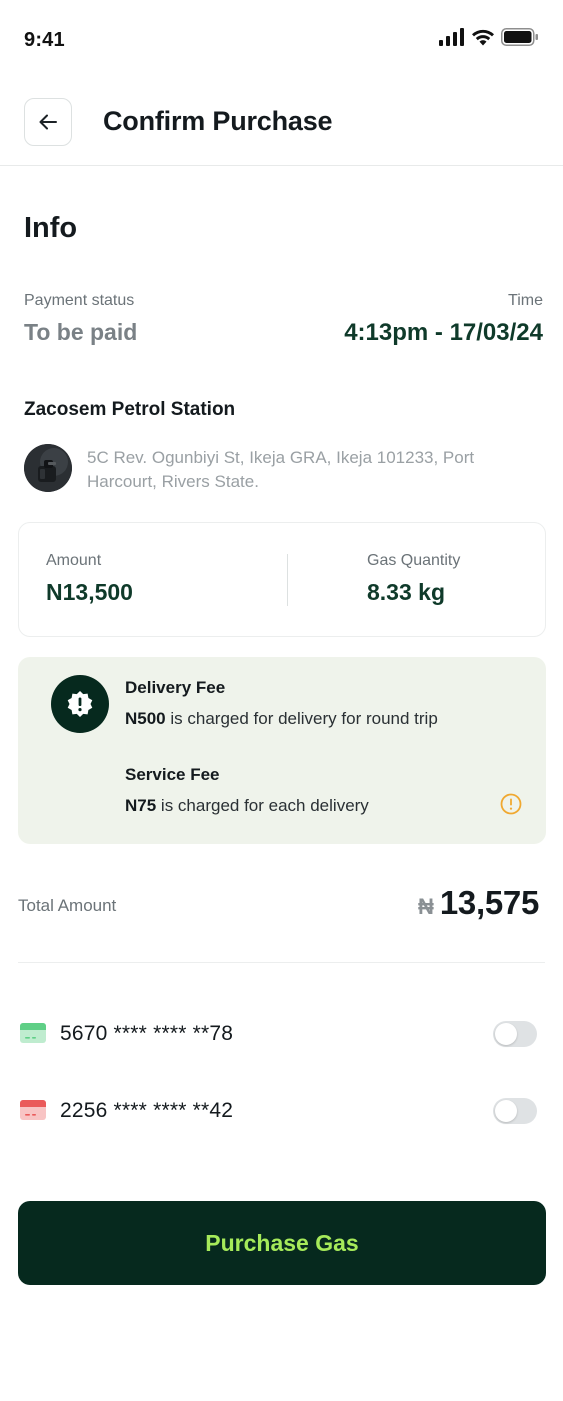  I want to click on status-bar: 9:41, so click(281, 40).